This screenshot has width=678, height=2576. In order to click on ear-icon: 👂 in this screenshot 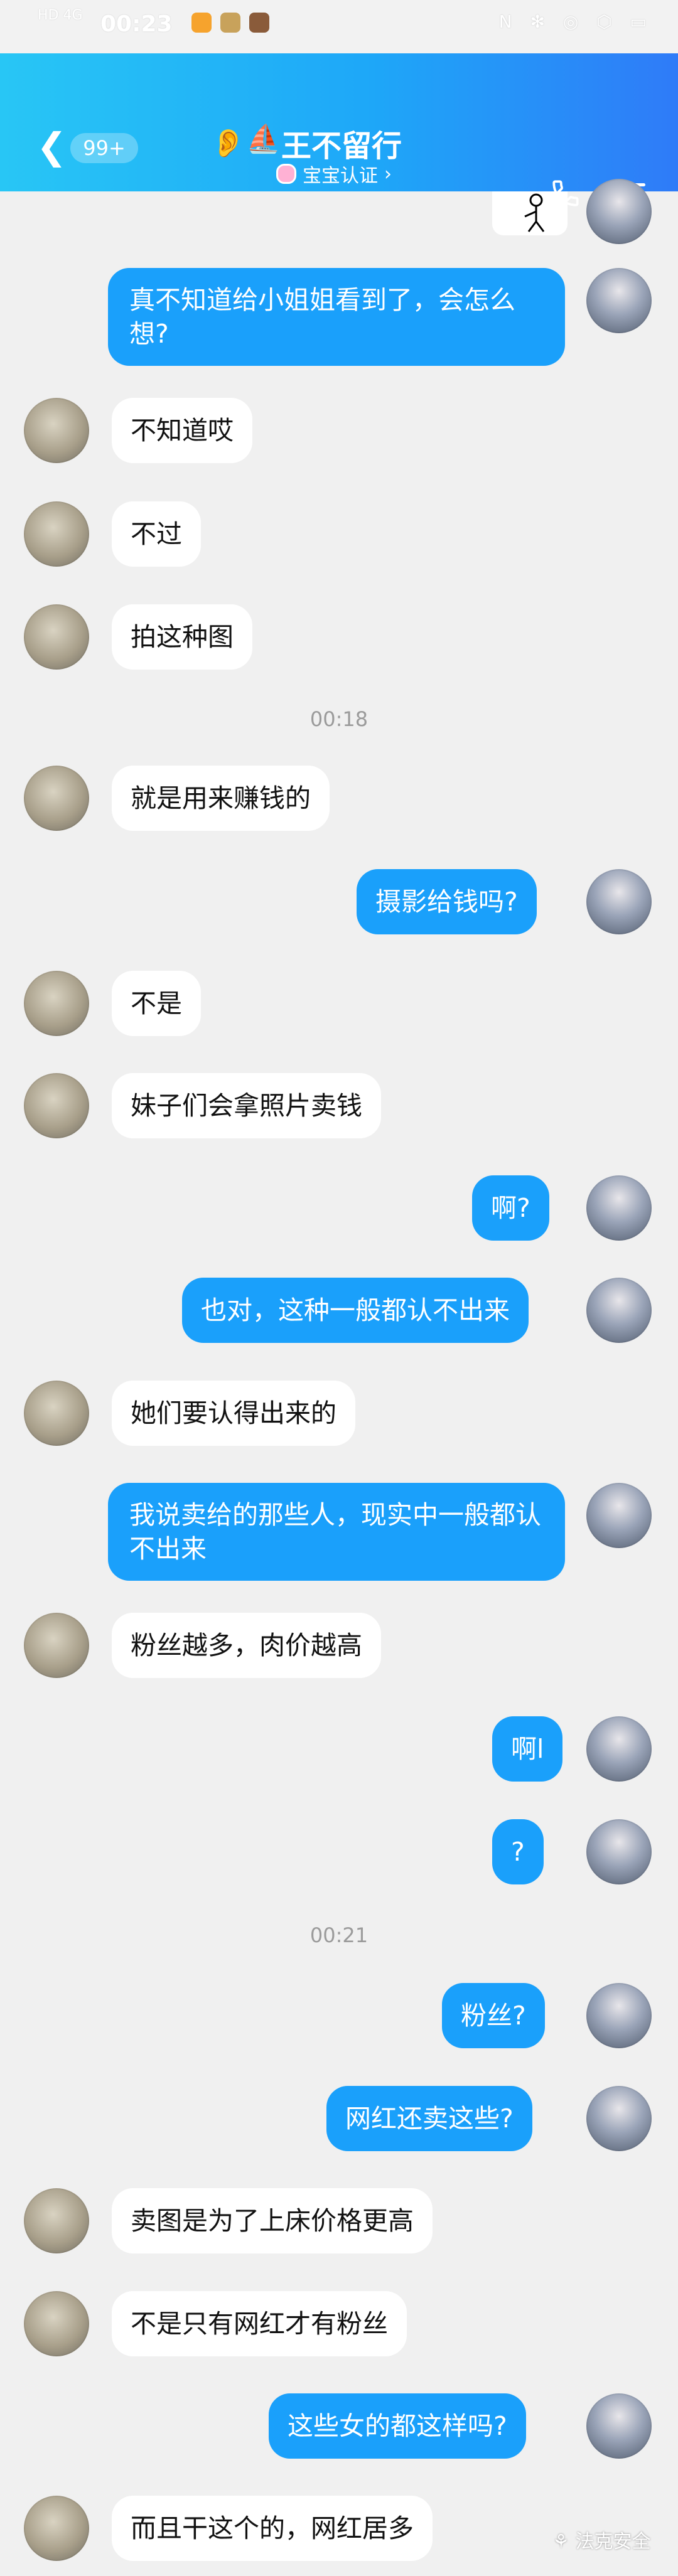, I will do `click(228, 143)`.